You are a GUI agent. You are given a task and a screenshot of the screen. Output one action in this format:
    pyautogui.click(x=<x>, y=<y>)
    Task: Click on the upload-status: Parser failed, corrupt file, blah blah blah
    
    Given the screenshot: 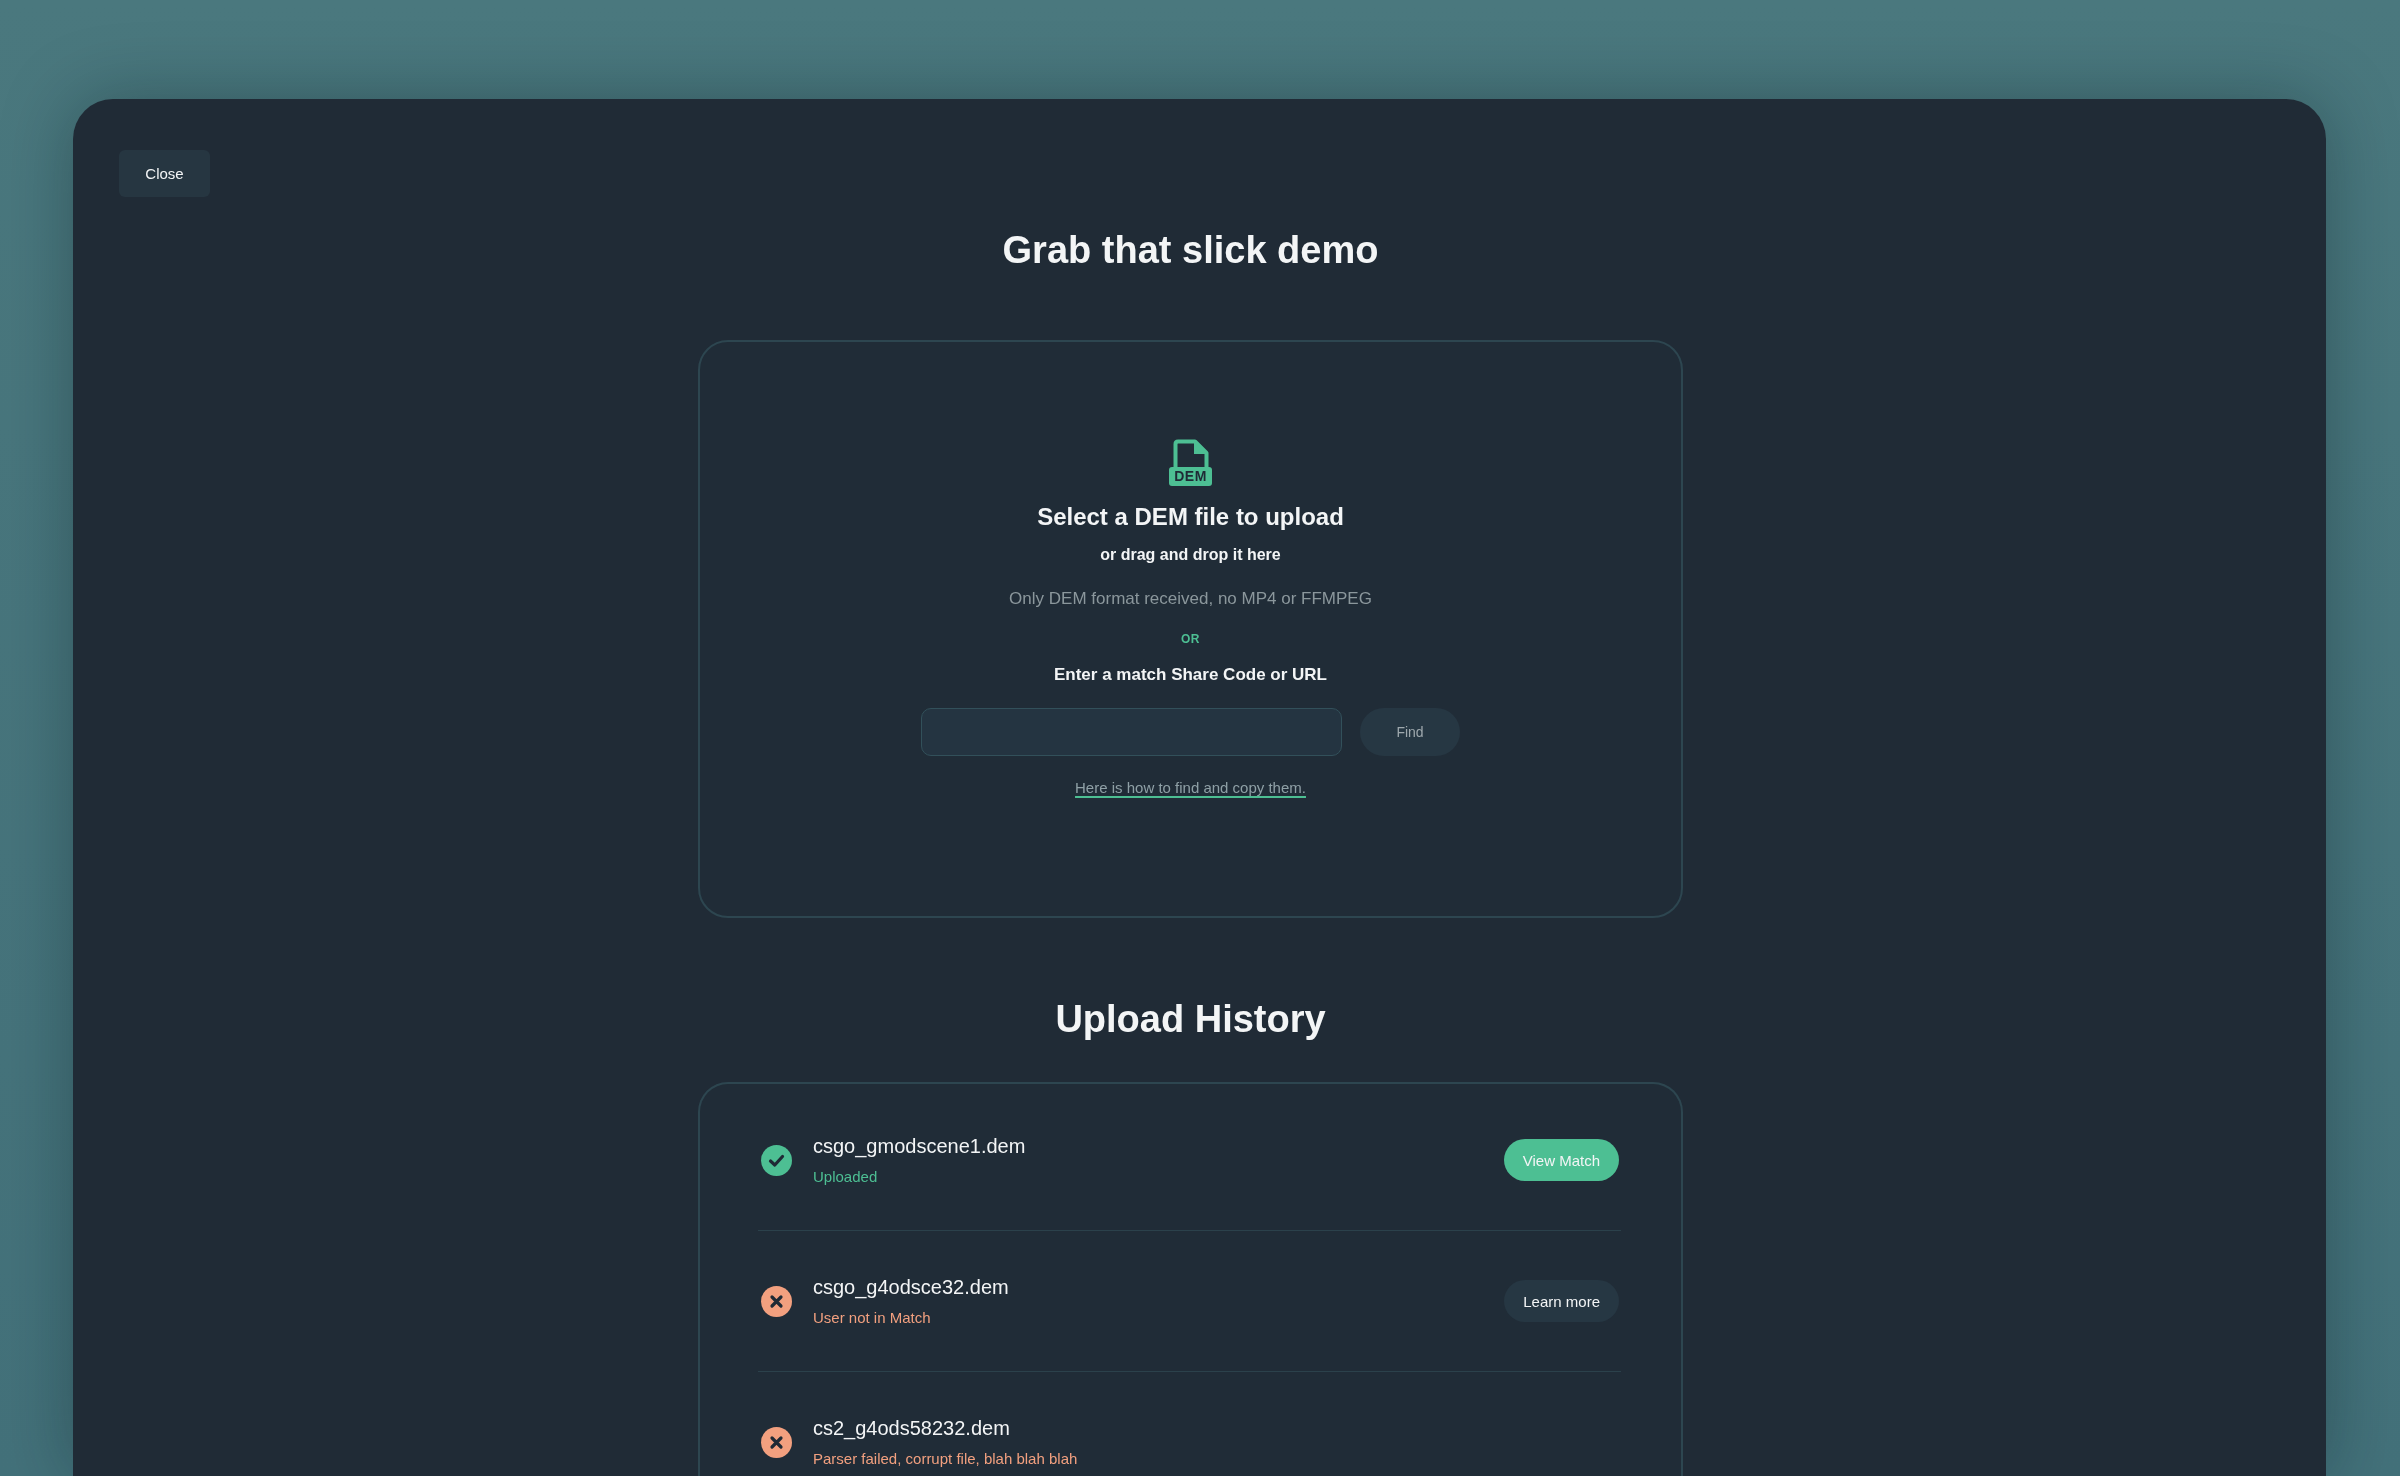 What is the action you would take?
    pyautogui.click(x=945, y=1459)
    